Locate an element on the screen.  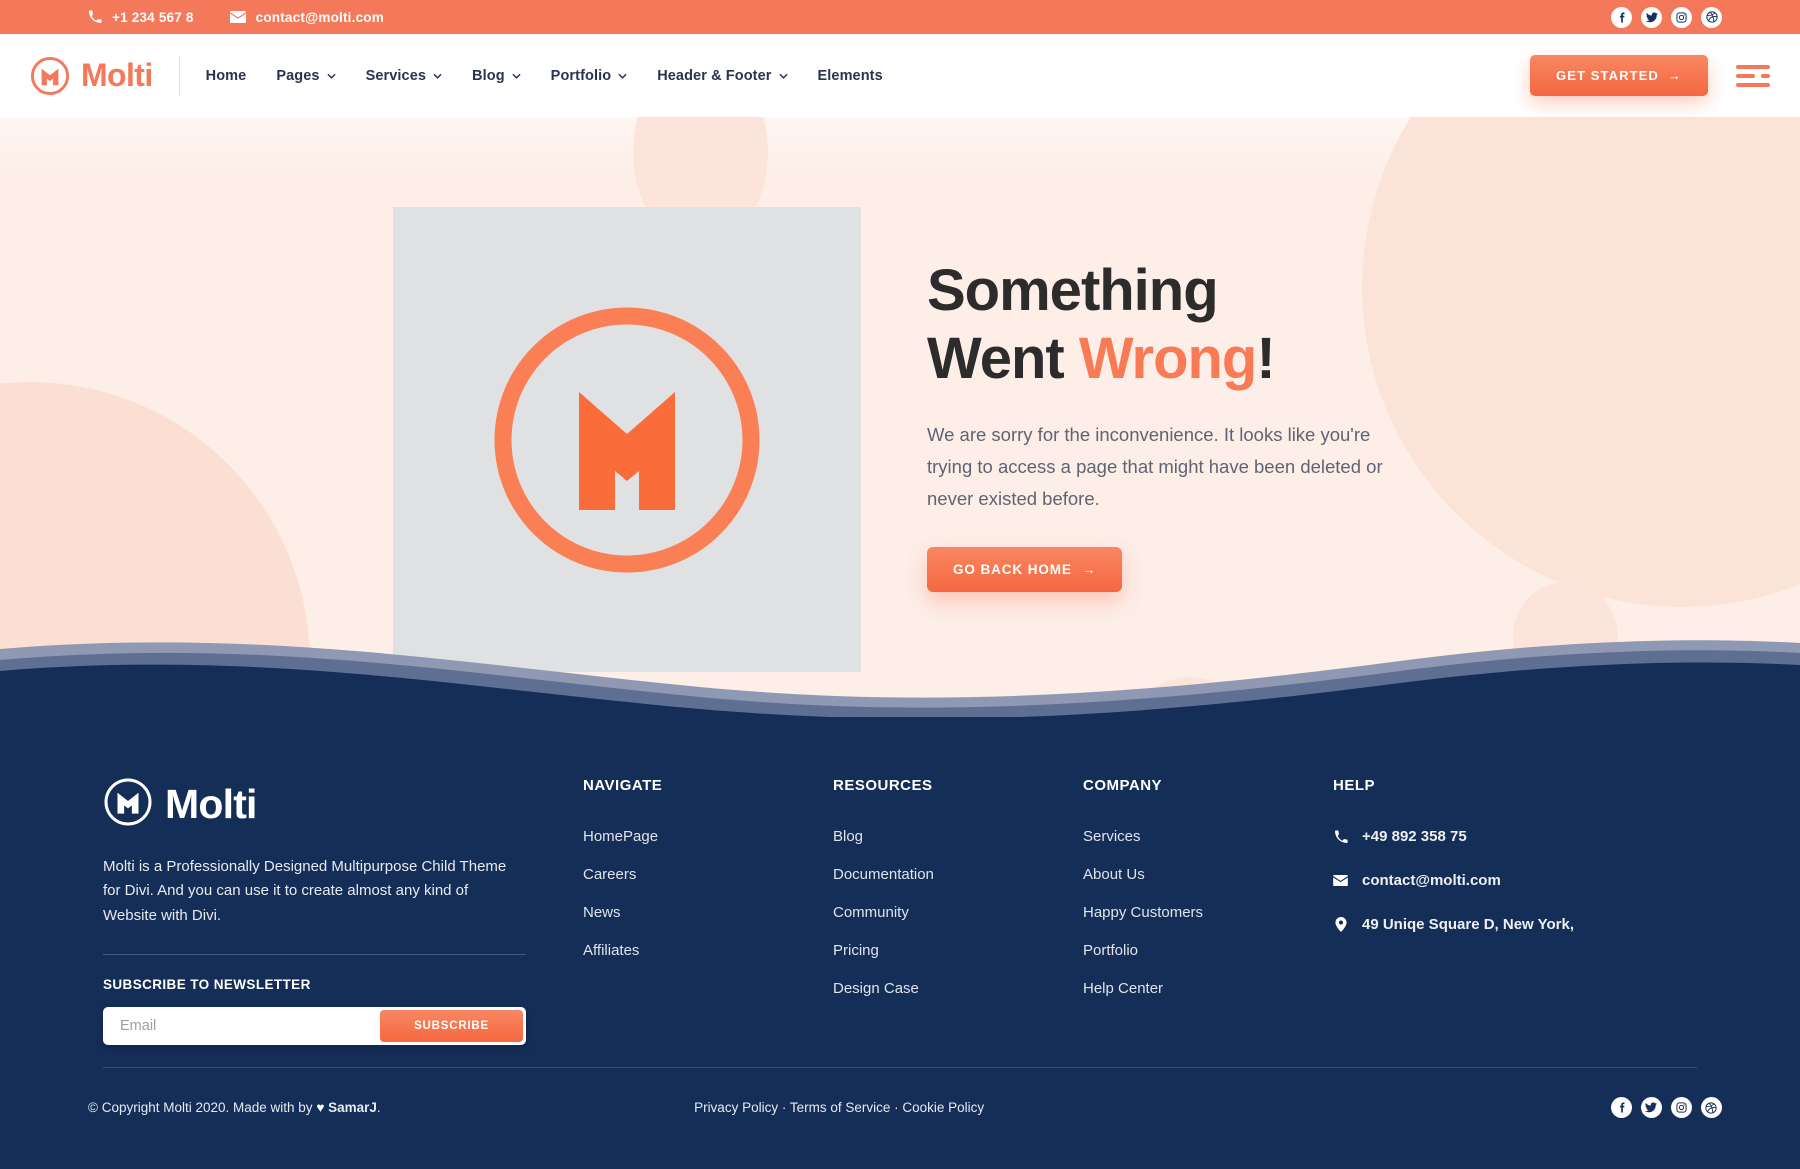
brand-logo: Molti is located at coordinates (91, 76).